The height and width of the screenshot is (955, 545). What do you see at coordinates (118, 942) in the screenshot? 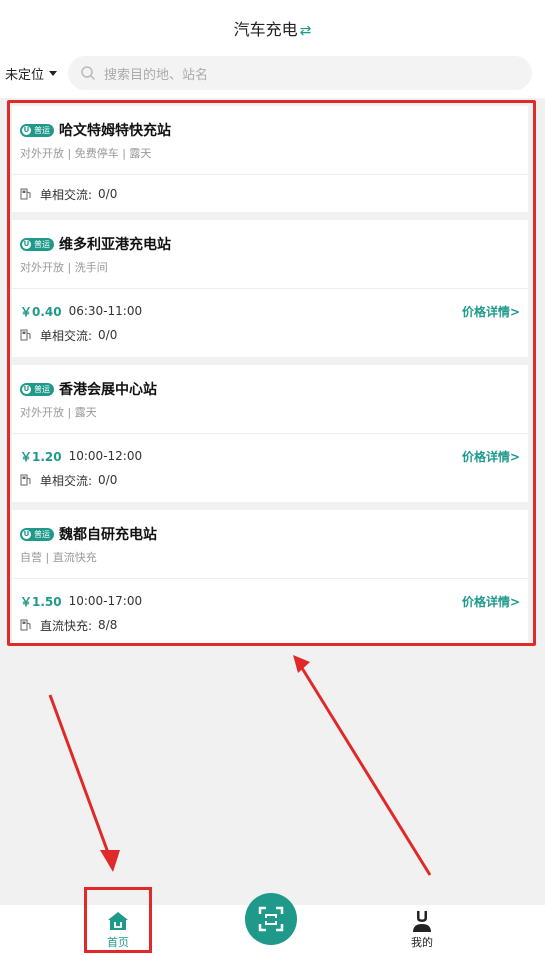
I see `tab-home-label: 首页` at bounding box center [118, 942].